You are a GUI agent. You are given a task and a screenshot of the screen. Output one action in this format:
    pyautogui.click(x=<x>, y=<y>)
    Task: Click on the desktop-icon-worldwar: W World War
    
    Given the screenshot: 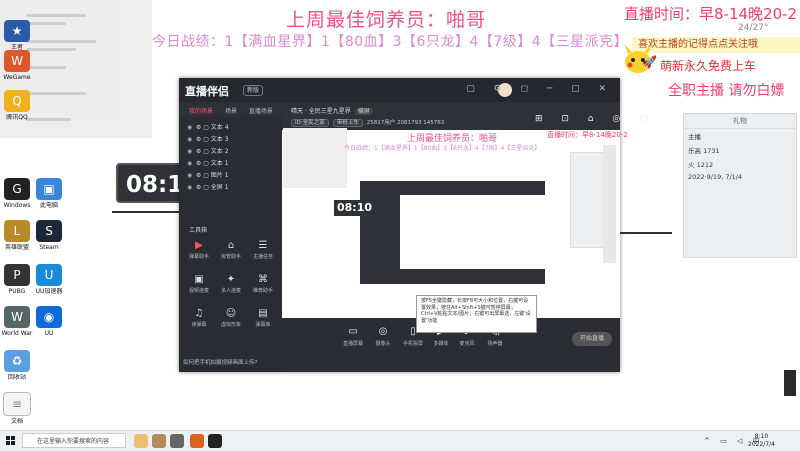 What is the action you would take?
    pyautogui.click(x=17, y=321)
    